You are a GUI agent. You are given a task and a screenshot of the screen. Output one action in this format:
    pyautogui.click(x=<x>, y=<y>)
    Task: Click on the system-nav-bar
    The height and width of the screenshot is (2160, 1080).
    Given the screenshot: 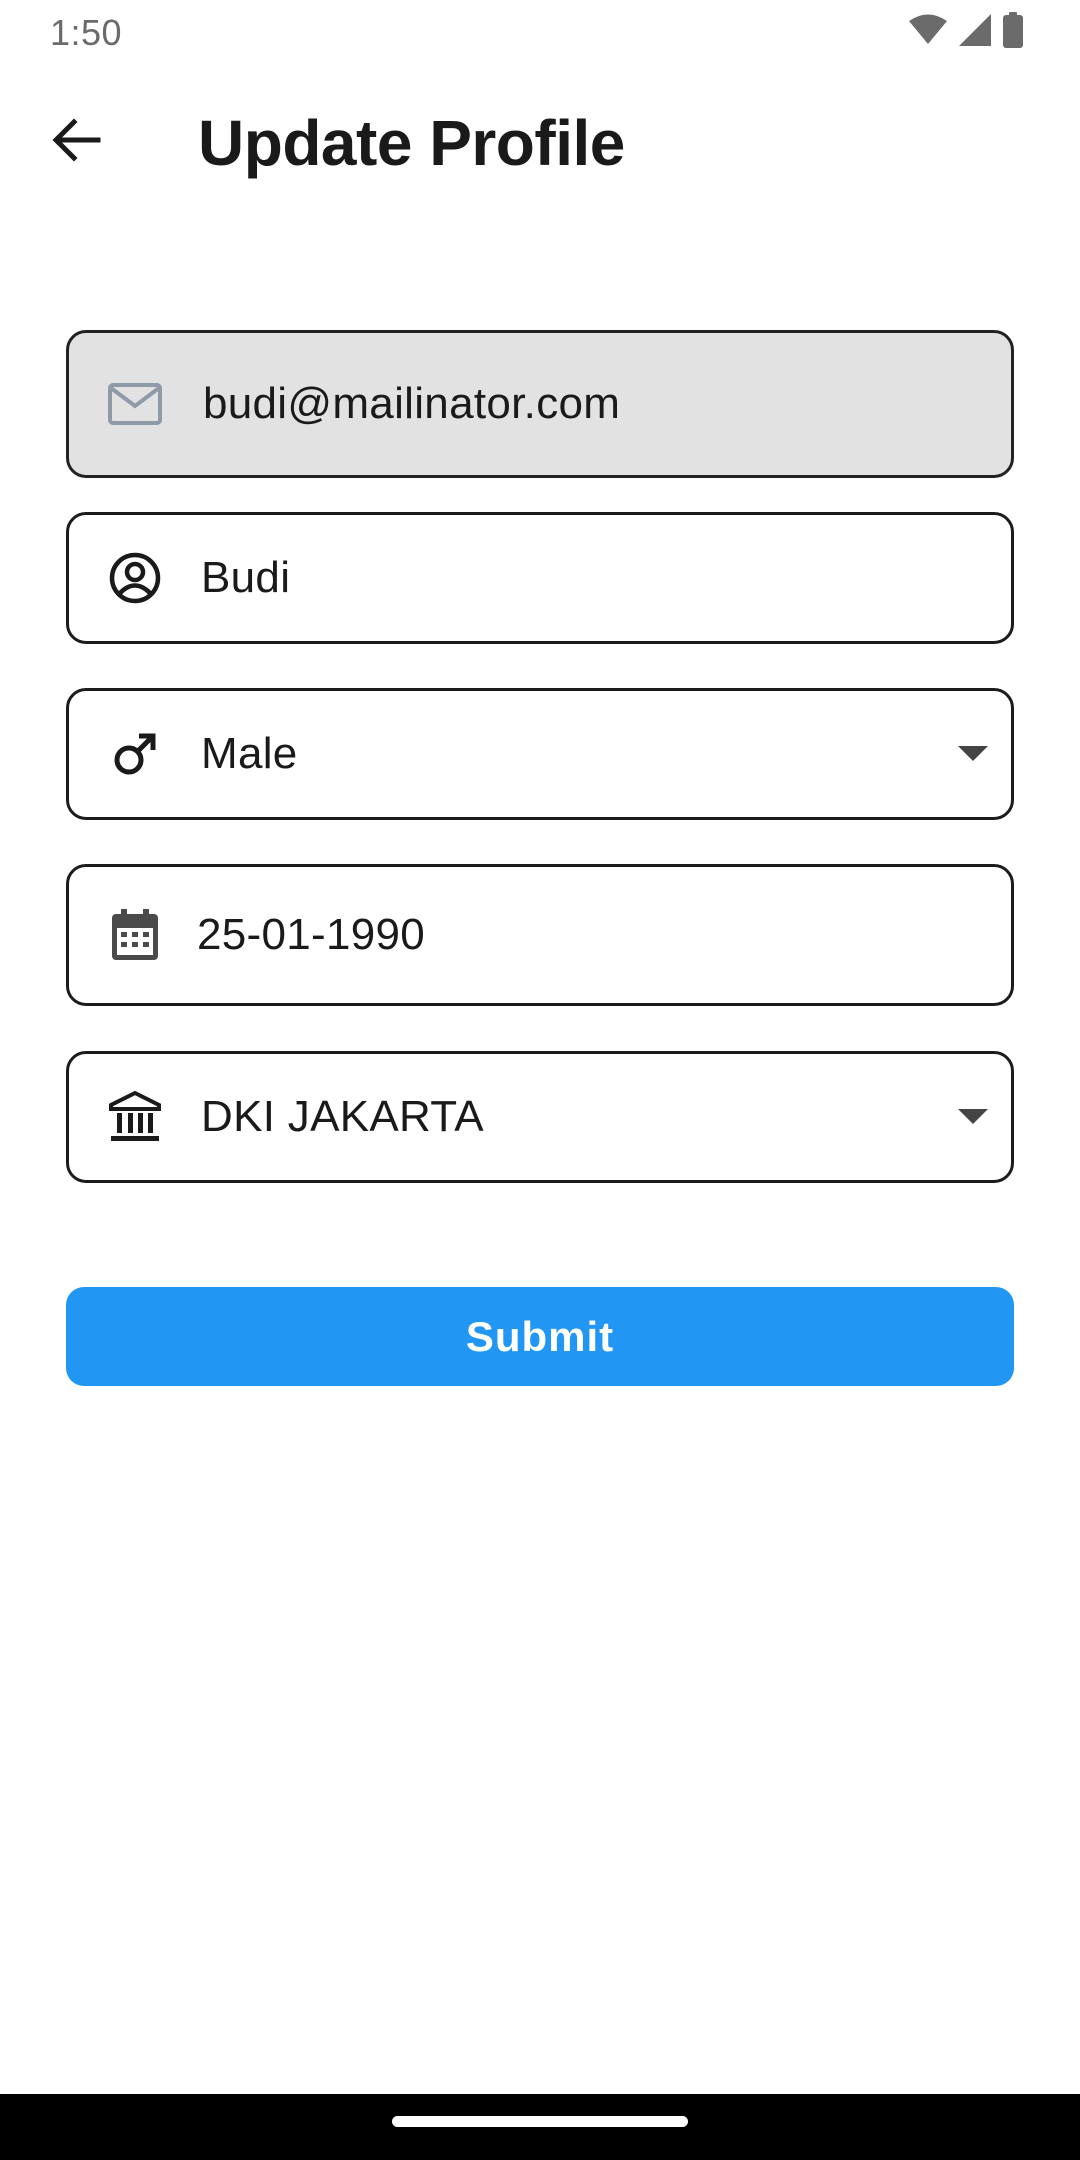 What is the action you would take?
    pyautogui.click(x=540, y=2127)
    